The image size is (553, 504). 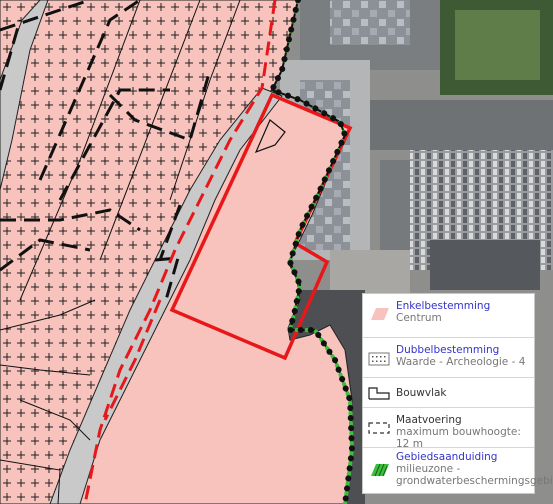 I want to click on legend-item-enkelbestemming: Enkelbestemming Centrum, so click(x=448, y=316).